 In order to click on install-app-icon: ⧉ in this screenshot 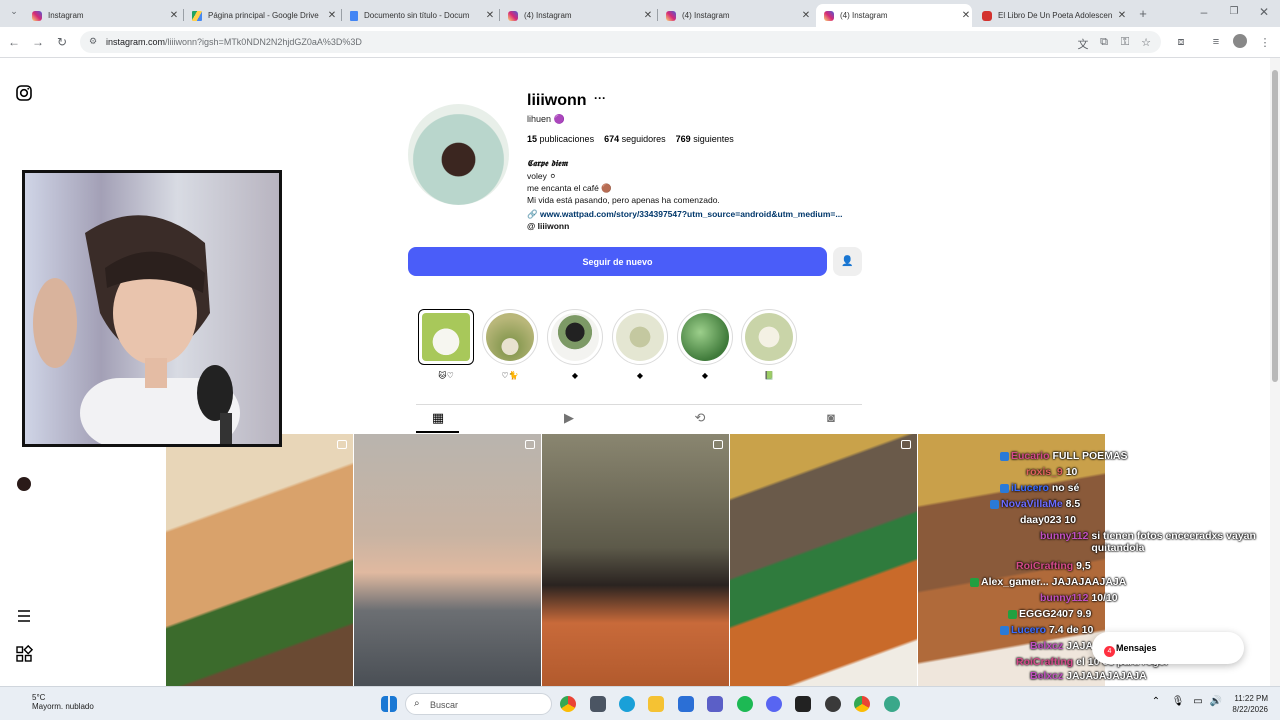, I will do `click(1104, 42)`.